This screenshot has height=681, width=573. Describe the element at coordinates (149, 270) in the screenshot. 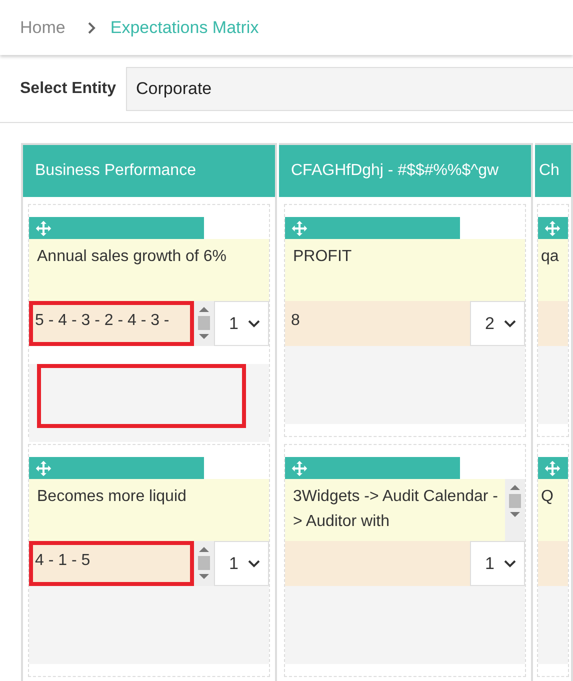

I see `text-area: Annual sales growth of 6%` at that location.